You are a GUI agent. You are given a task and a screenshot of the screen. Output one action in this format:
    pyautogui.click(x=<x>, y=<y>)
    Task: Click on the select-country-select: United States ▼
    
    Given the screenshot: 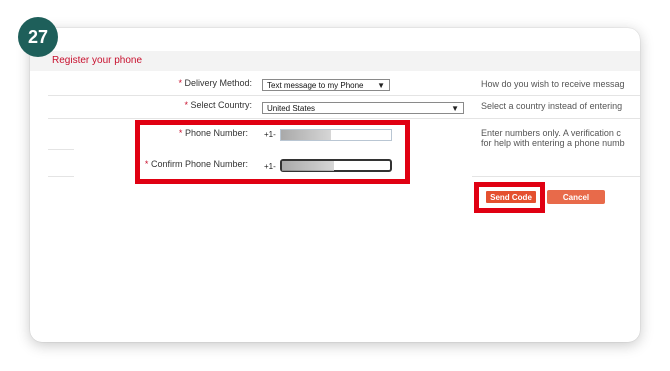 What is the action you would take?
    pyautogui.click(x=363, y=108)
    